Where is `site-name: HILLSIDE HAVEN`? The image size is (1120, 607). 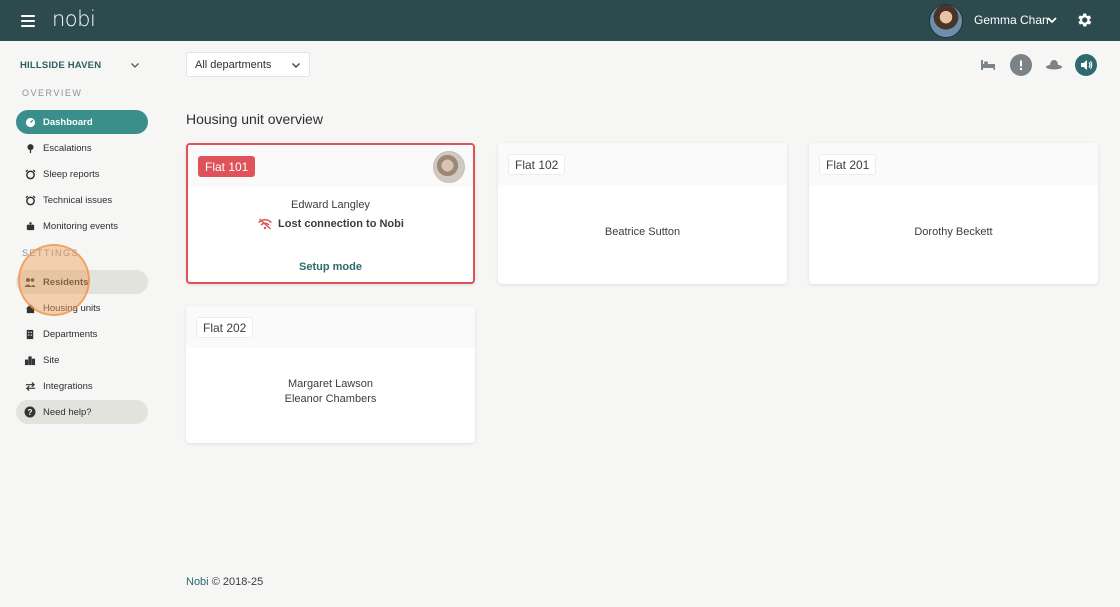 site-name: HILLSIDE HAVEN is located at coordinates (61, 65).